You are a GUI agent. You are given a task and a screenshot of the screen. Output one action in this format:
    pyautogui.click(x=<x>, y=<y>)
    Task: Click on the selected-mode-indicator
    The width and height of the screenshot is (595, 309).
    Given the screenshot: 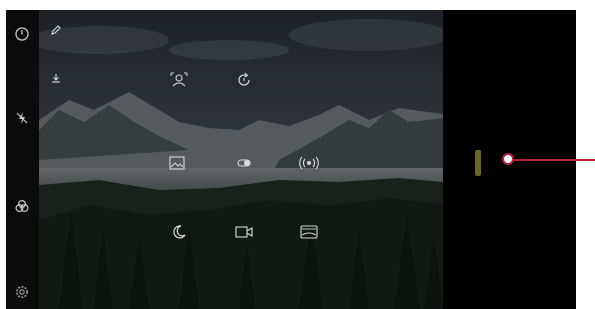 What is the action you would take?
    pyautogui.click(x=478, y=163)
    